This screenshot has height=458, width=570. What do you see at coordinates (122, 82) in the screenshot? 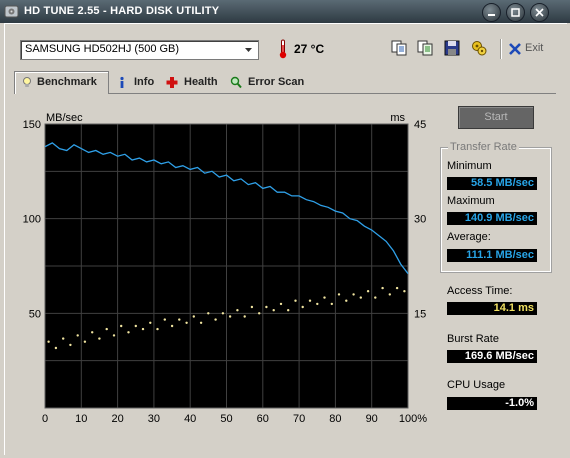
I see `info-icon` at bounding box center [122, 82].